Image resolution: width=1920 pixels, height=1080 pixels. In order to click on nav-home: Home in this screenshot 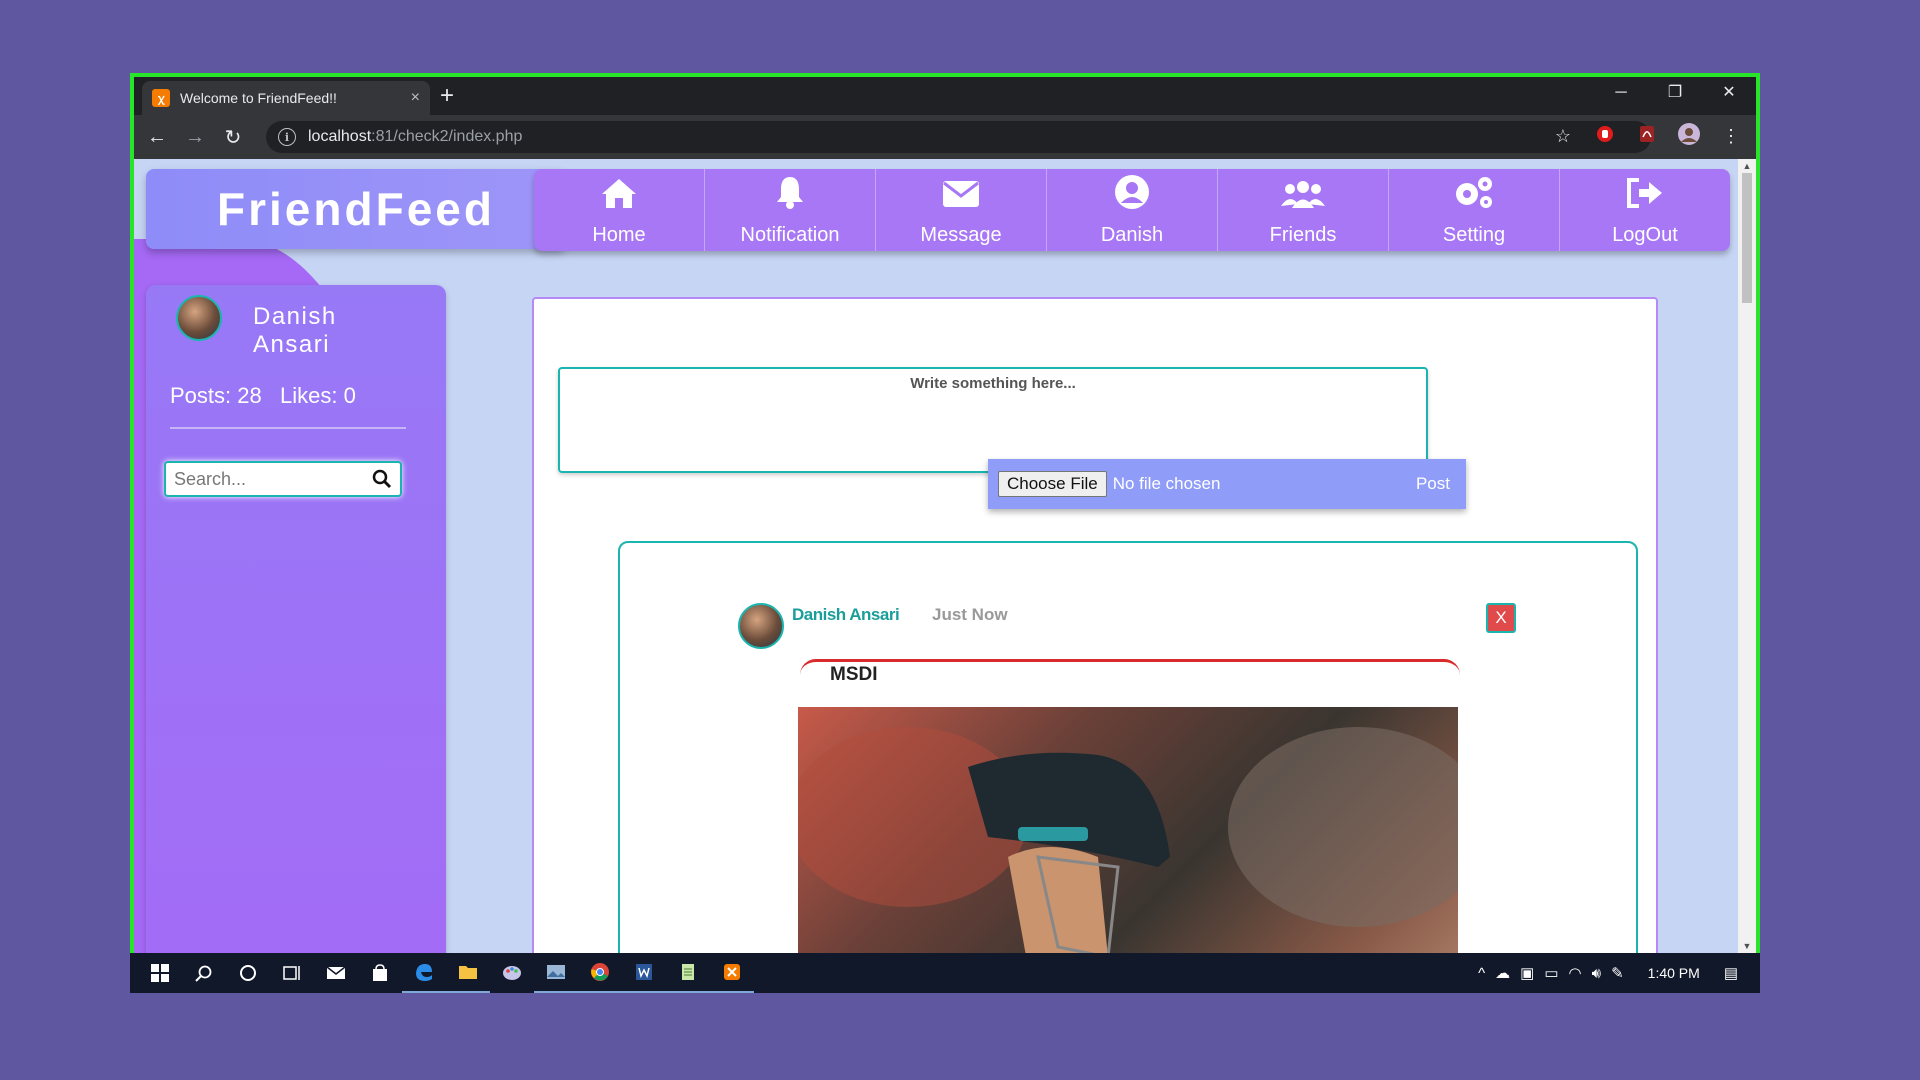, I will do `click(619, 210)`.